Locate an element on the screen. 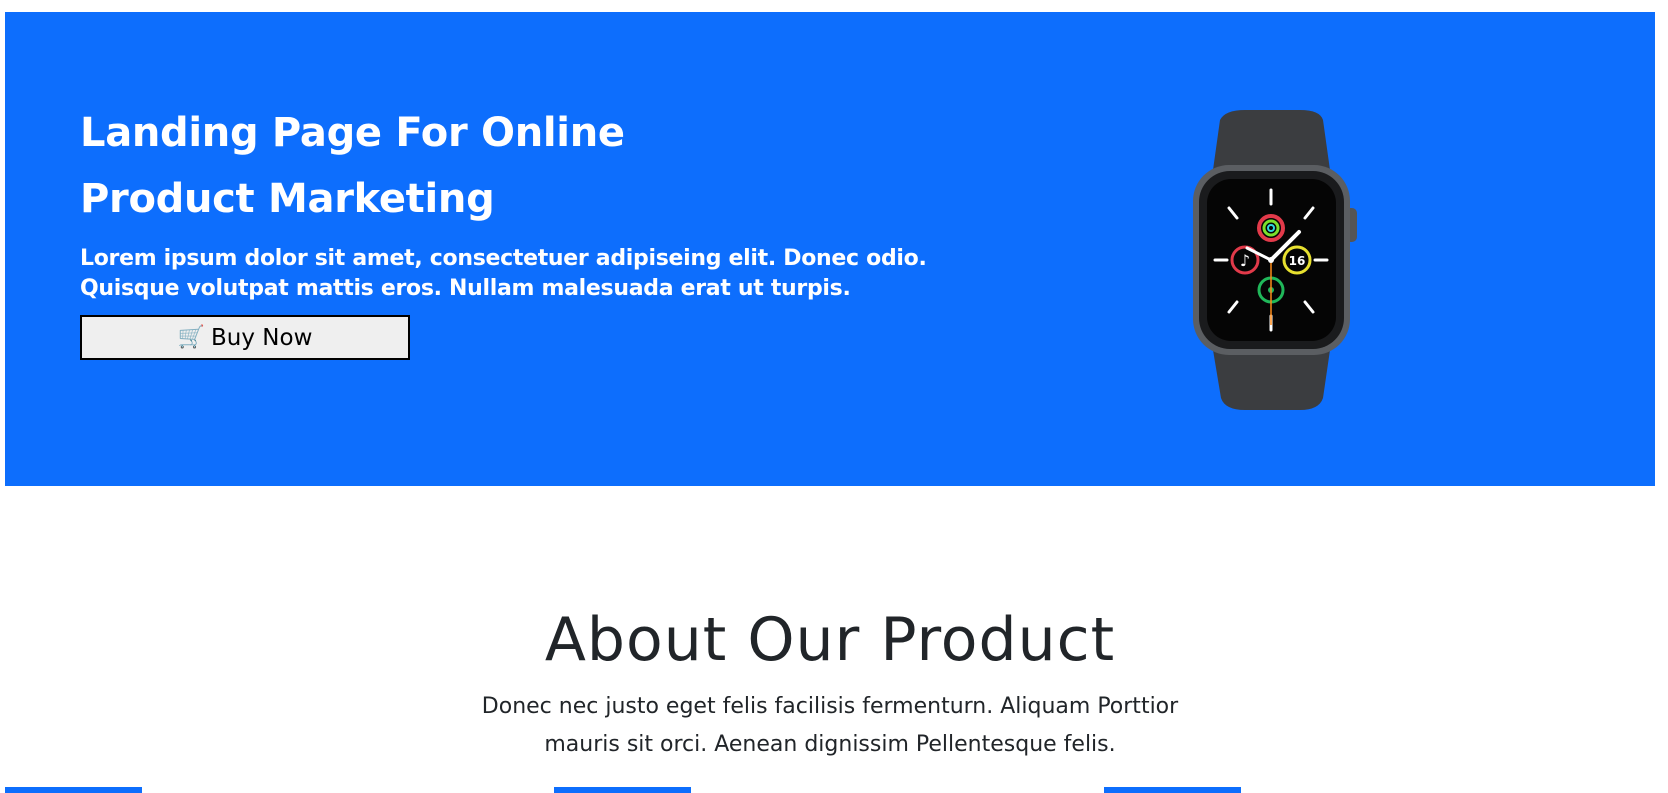 Image resolution: width=1668 pixels, height=793 pixels. smartwatch-image: ♪ 16 is located at coordinates (1275, 260).